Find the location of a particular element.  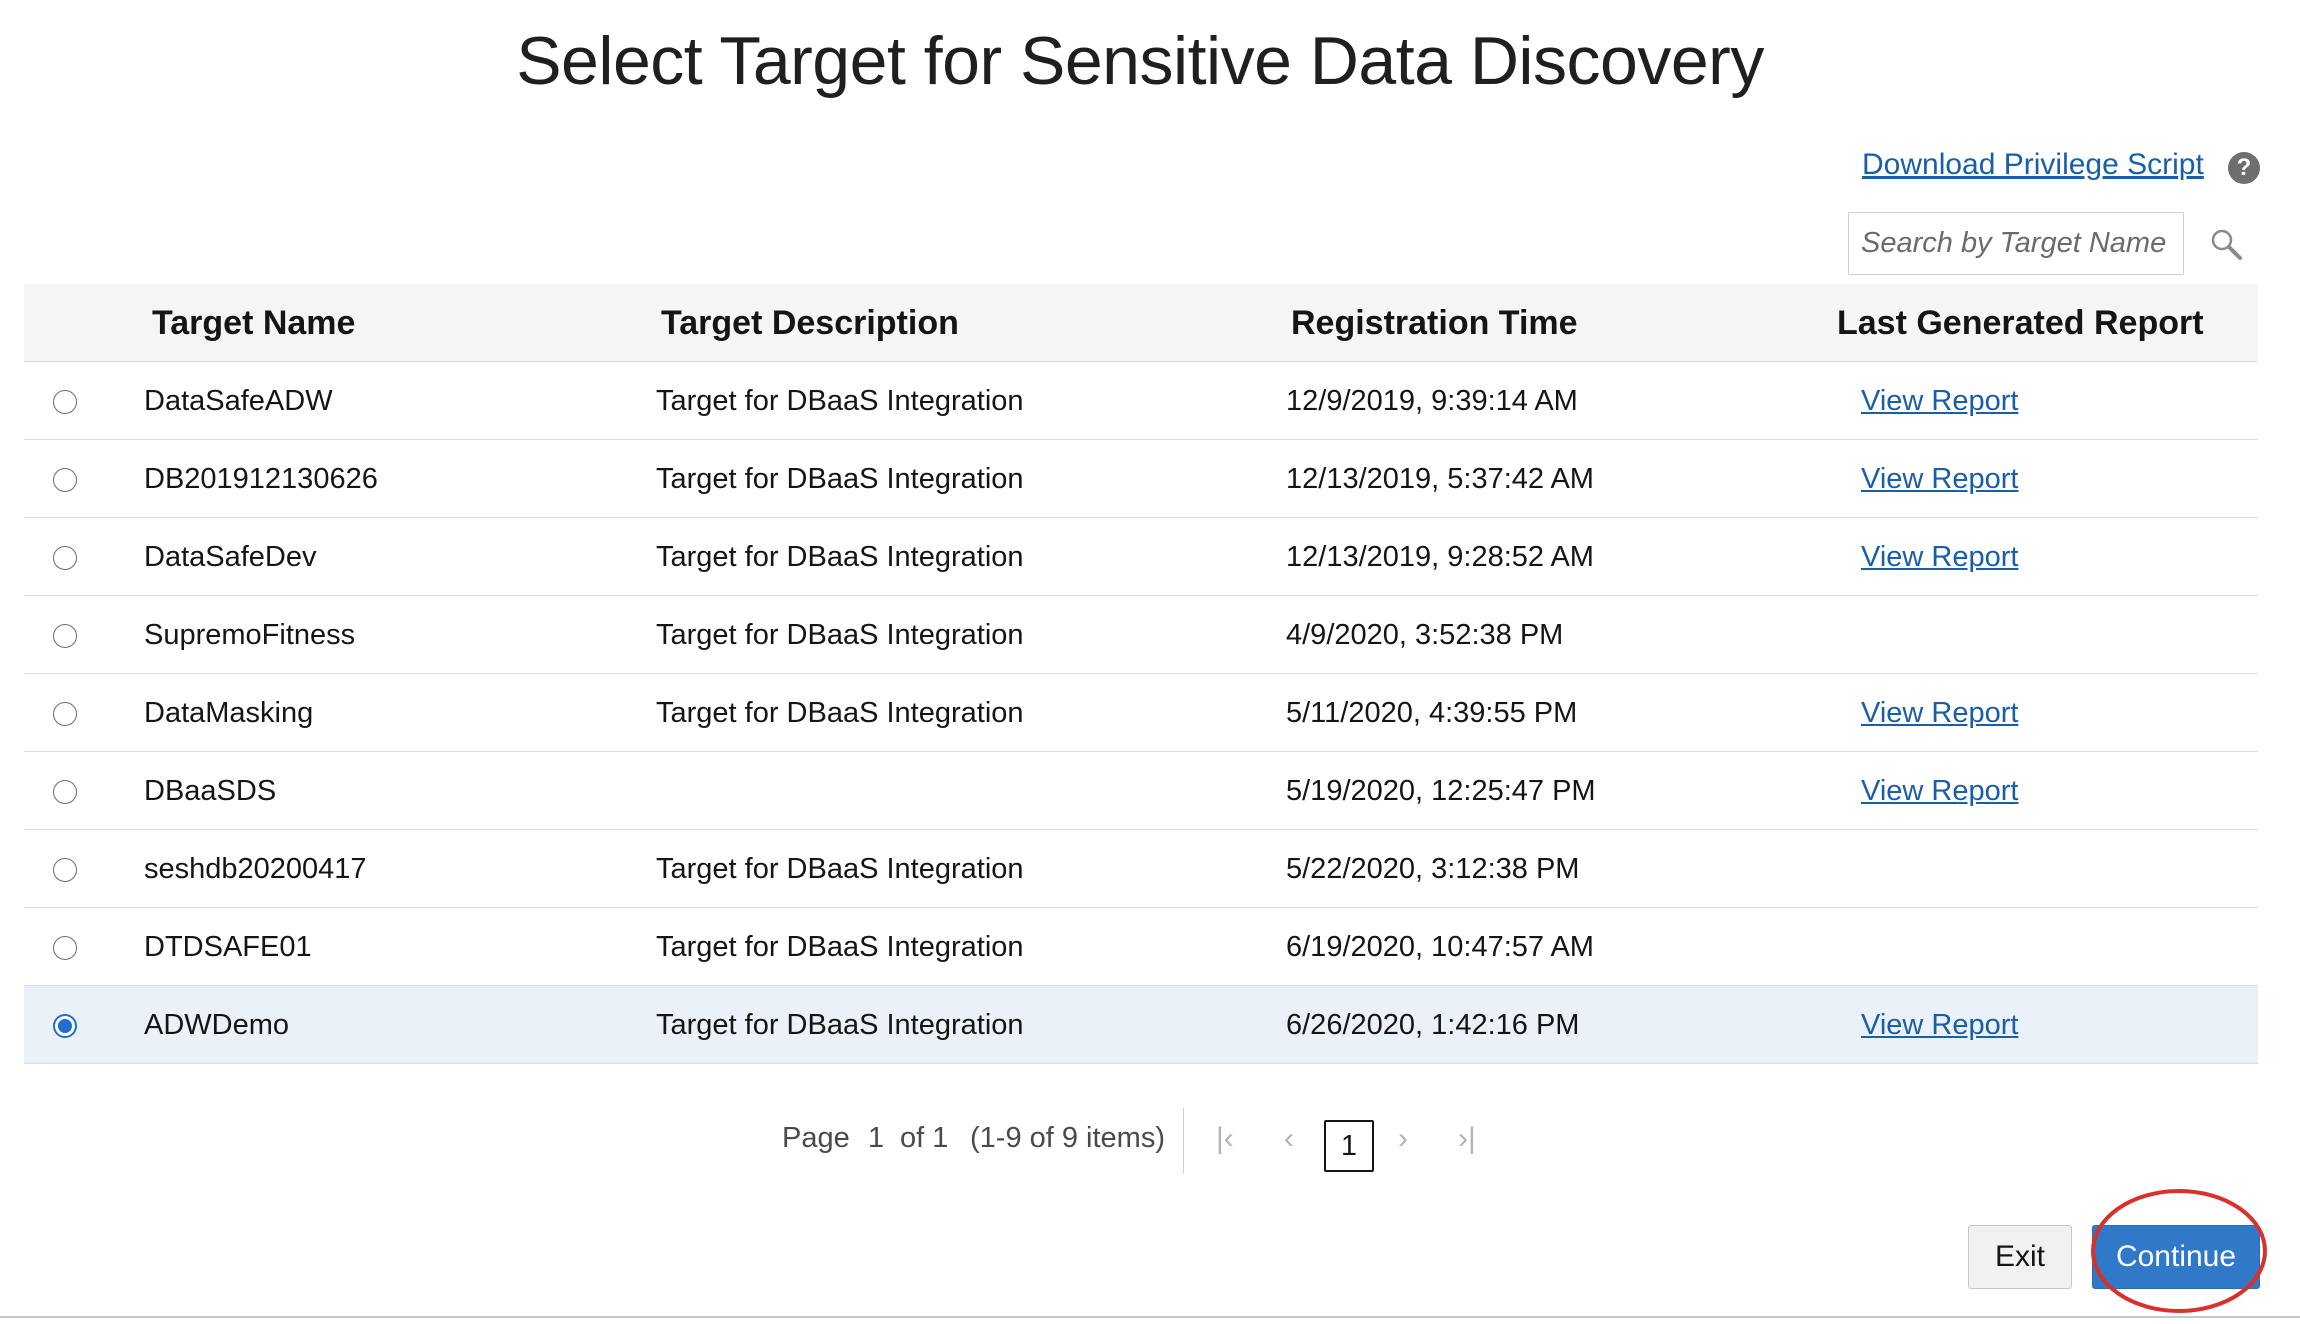

search-icon is located at coordinates (2226, 244).